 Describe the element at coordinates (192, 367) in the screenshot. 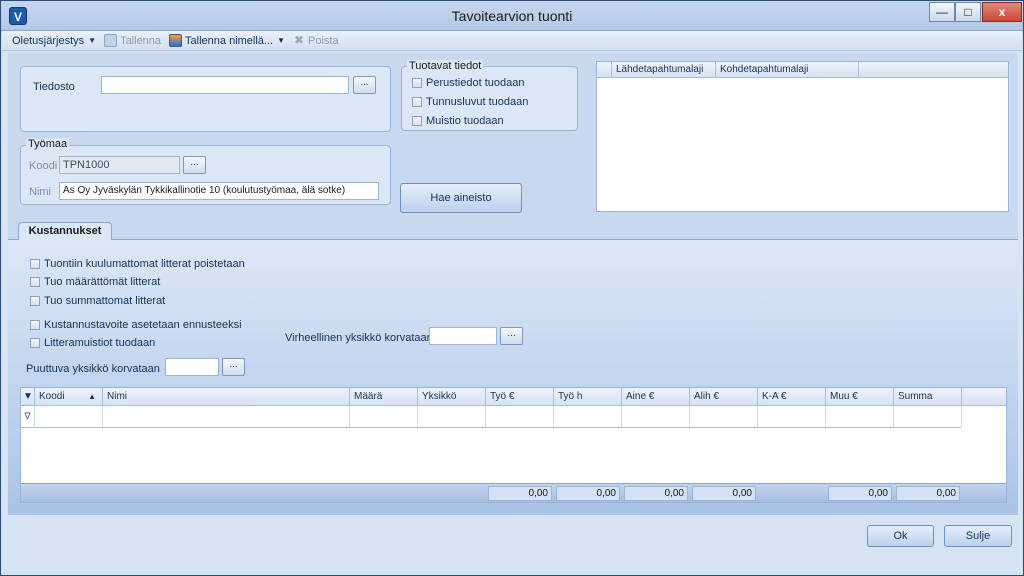

I see `missing-unit-input` at that location.